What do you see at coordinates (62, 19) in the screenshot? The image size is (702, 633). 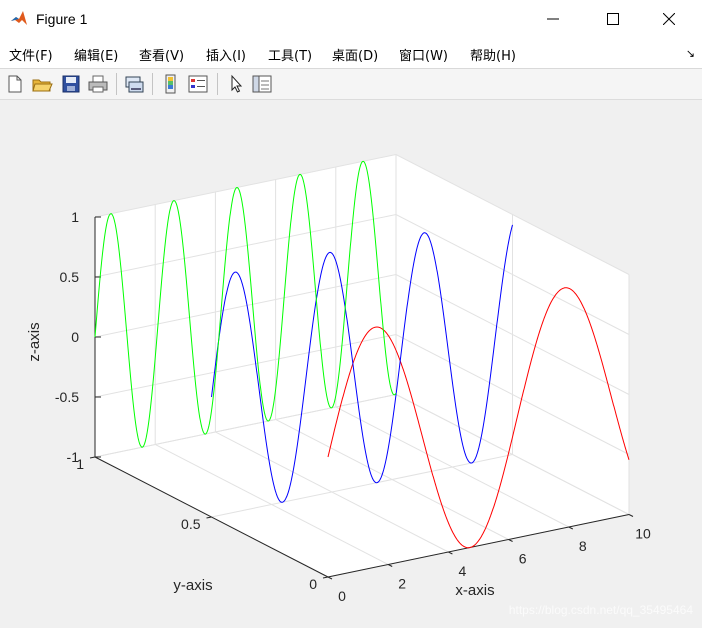 I see `window-title: Figure 1` at bounding box center [62, 19].